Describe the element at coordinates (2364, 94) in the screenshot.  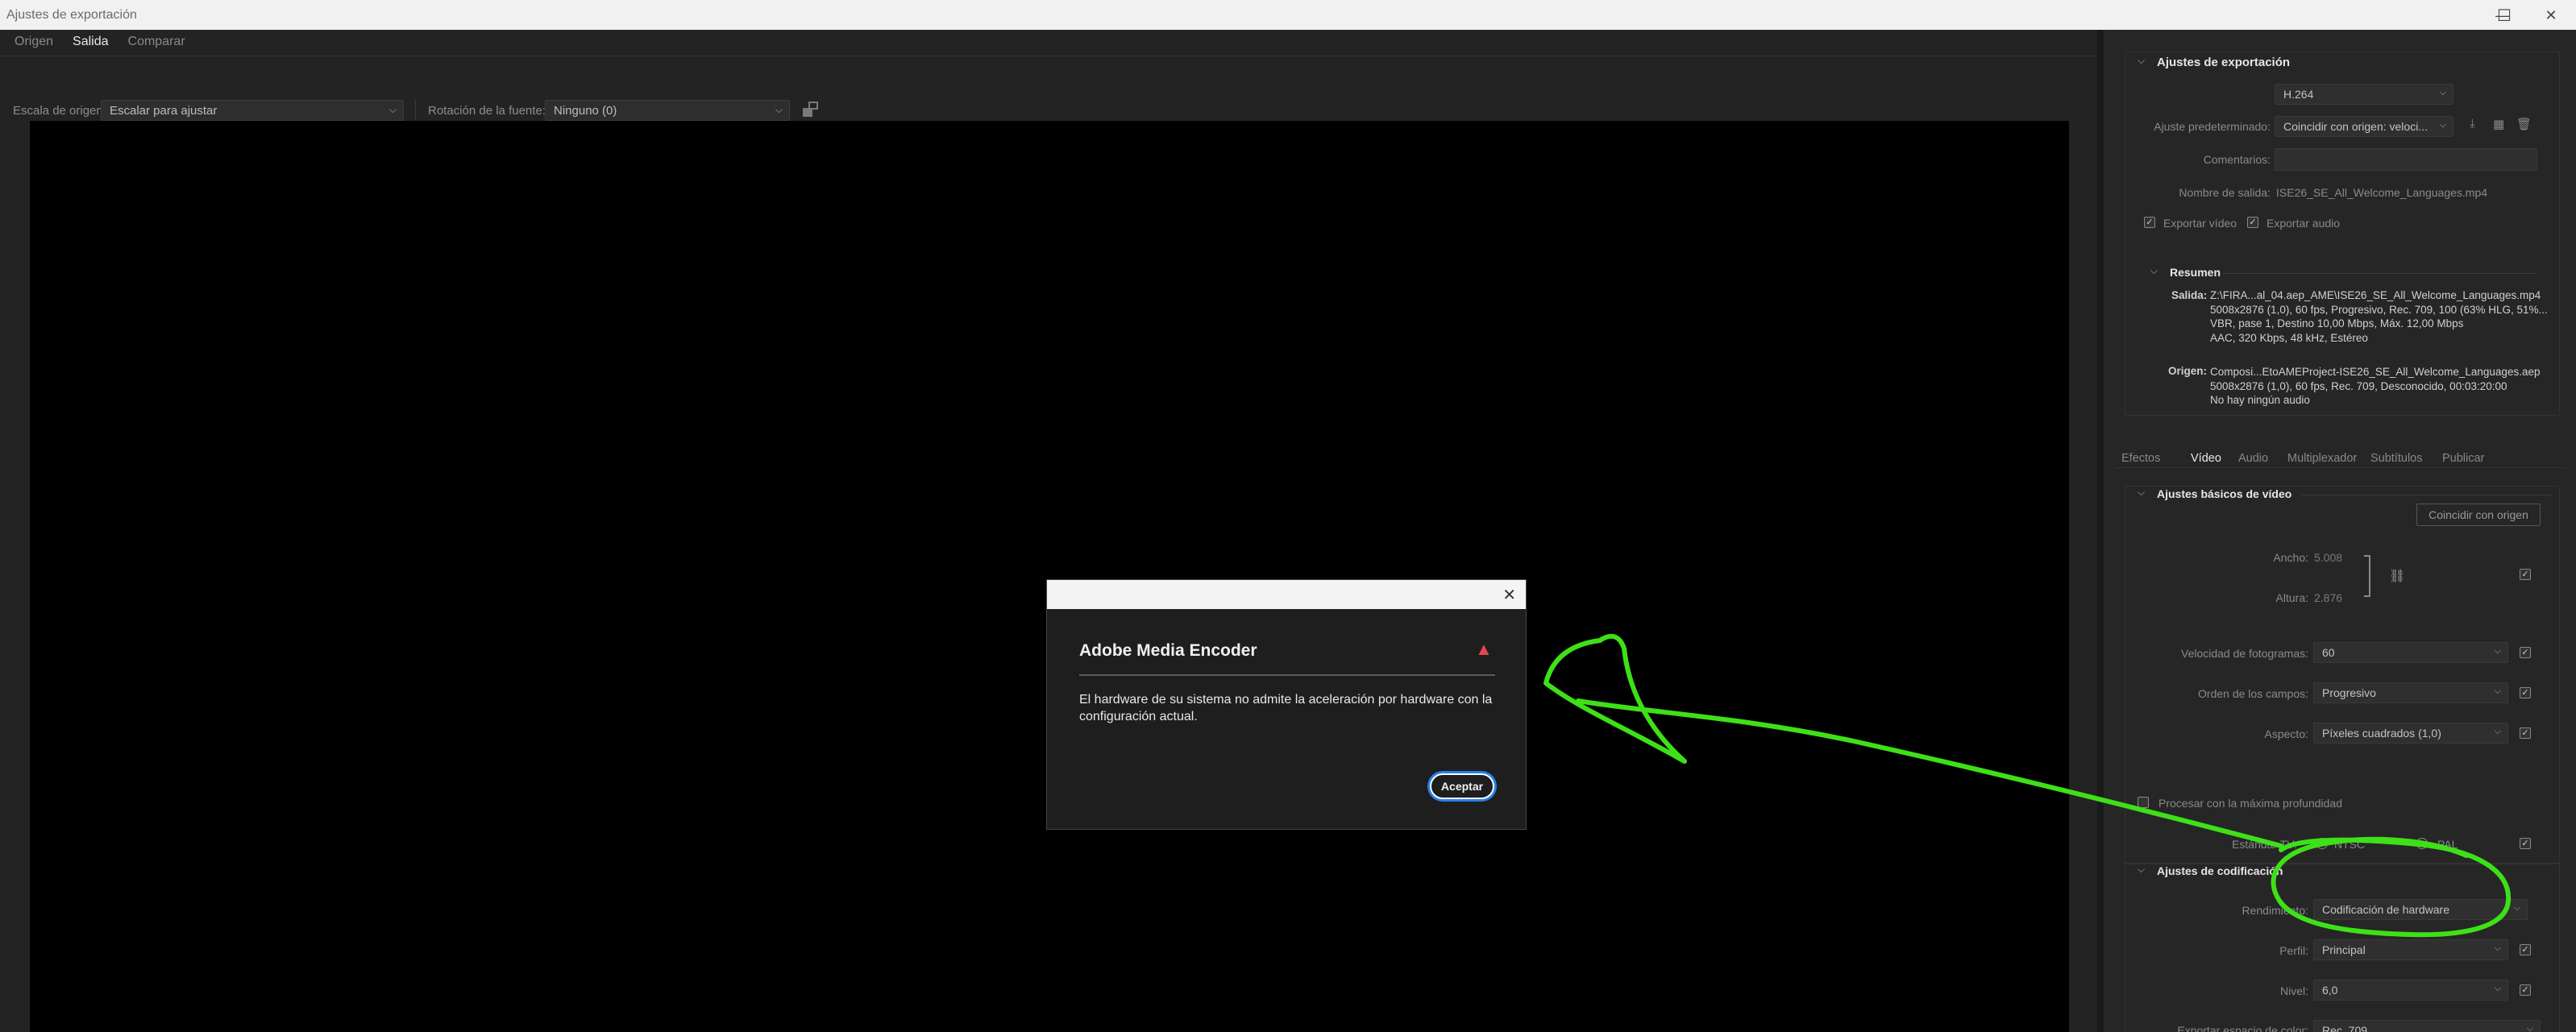
I see `format-dropdown: H.264 ⌵` at that location.